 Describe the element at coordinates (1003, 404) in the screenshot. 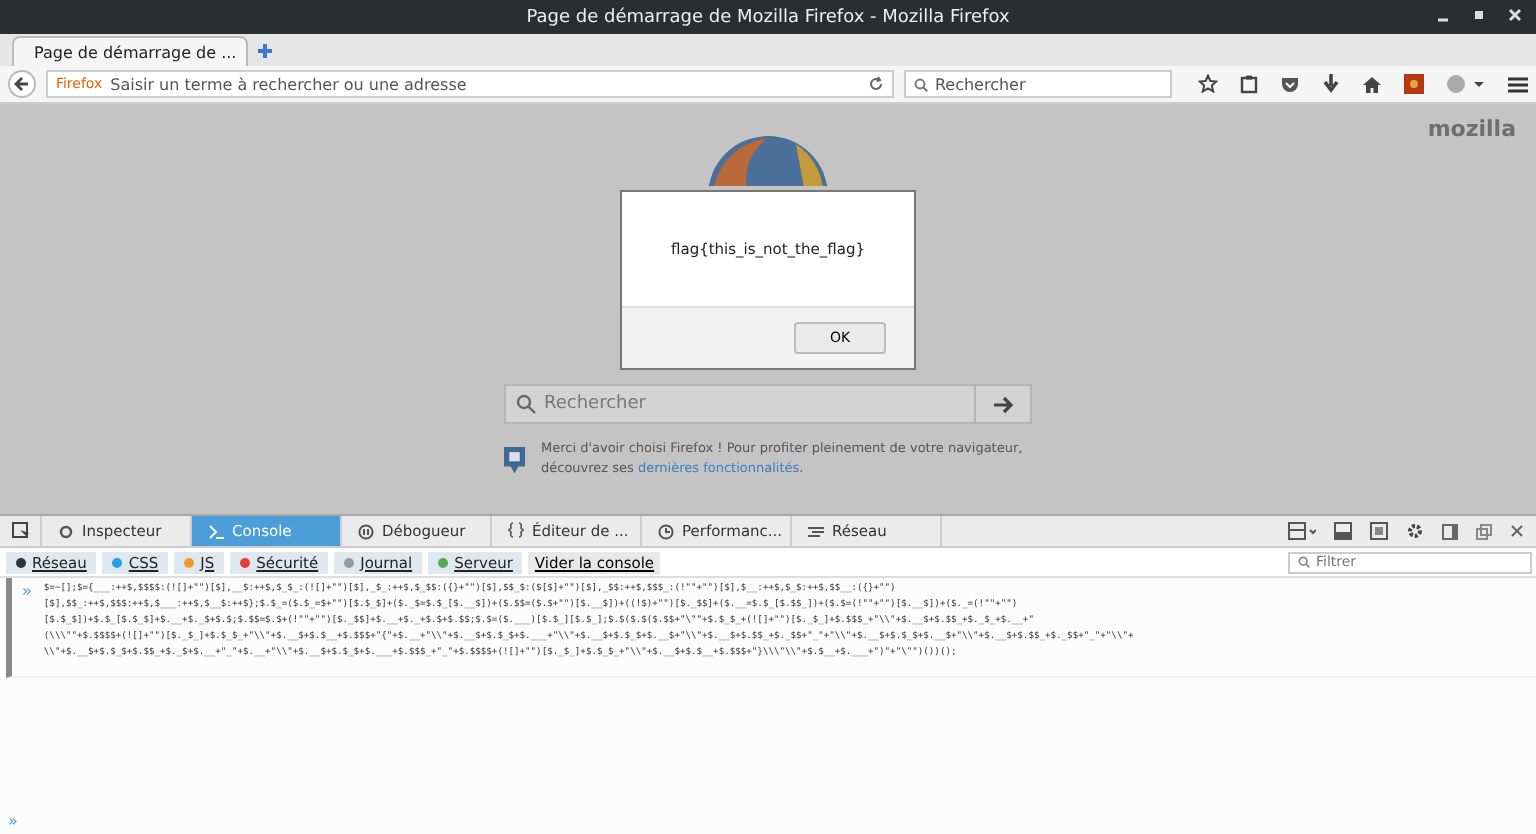

I see `arrow-right-icon` at that location.